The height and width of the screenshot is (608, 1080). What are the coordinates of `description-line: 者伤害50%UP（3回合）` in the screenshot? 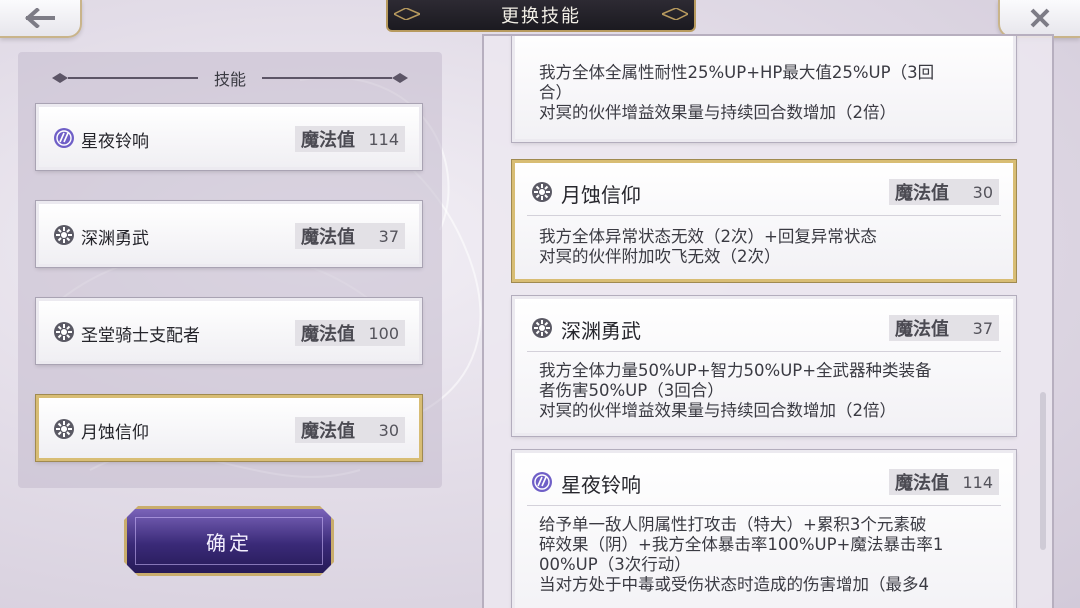 It's located at (631, 390).